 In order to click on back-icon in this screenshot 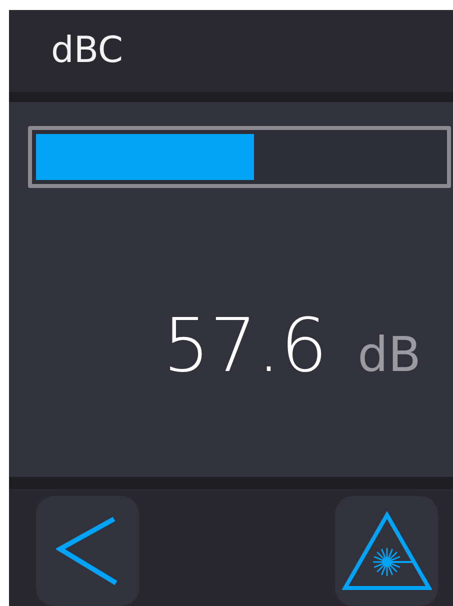, I will do `click(88, 551)`.